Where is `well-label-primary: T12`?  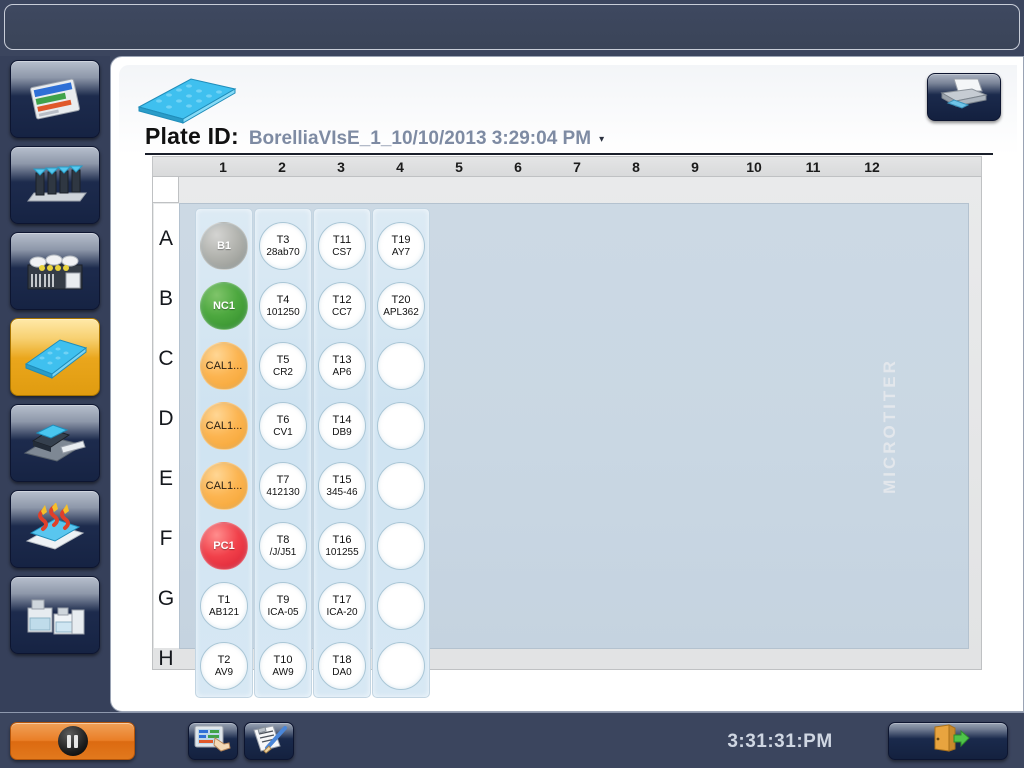 well-label-primary: T12 is located at coordinates (342, 300).